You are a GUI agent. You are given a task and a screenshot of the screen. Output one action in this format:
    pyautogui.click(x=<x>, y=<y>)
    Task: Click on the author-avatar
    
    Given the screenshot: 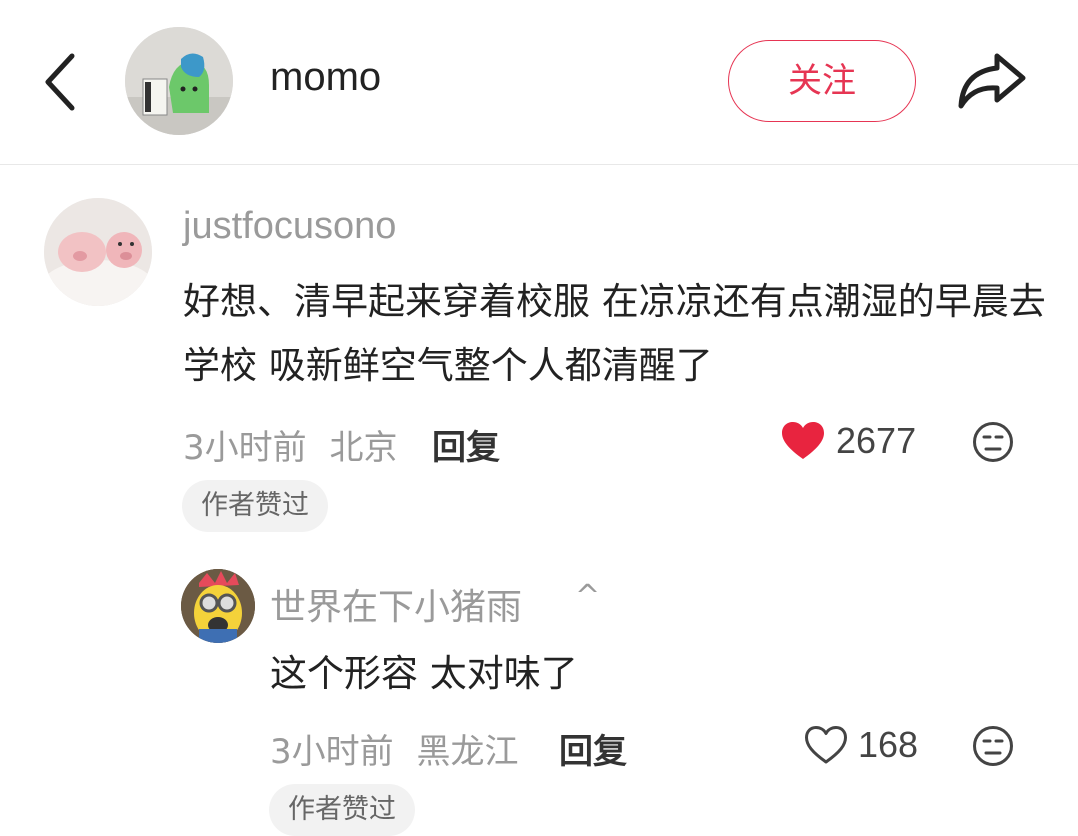 What is the action you would take?
    pyautogui.click(x=179, y=81)
    